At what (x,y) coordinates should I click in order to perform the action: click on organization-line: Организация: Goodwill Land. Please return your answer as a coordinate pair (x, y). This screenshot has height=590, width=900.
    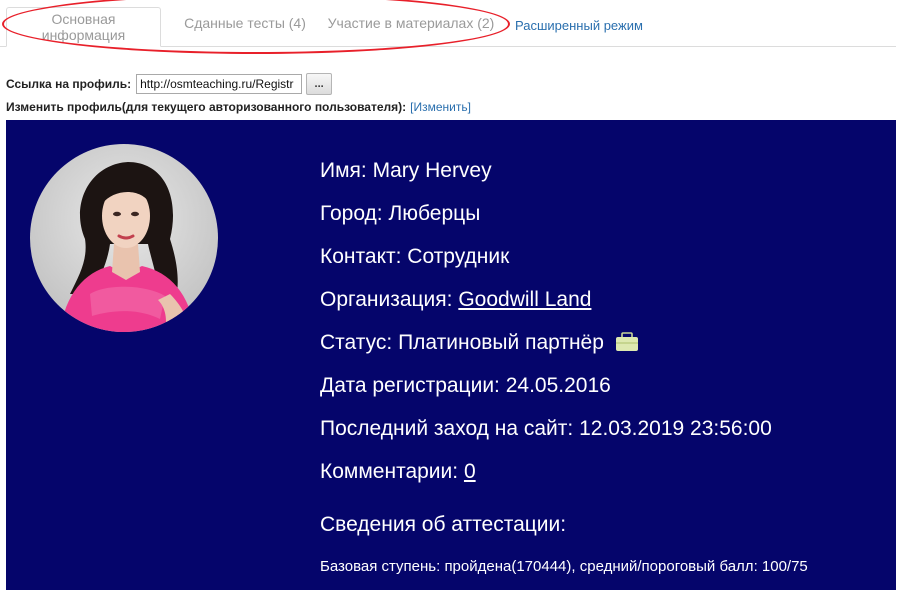
    Looking at the image, I should click on (455, 299).